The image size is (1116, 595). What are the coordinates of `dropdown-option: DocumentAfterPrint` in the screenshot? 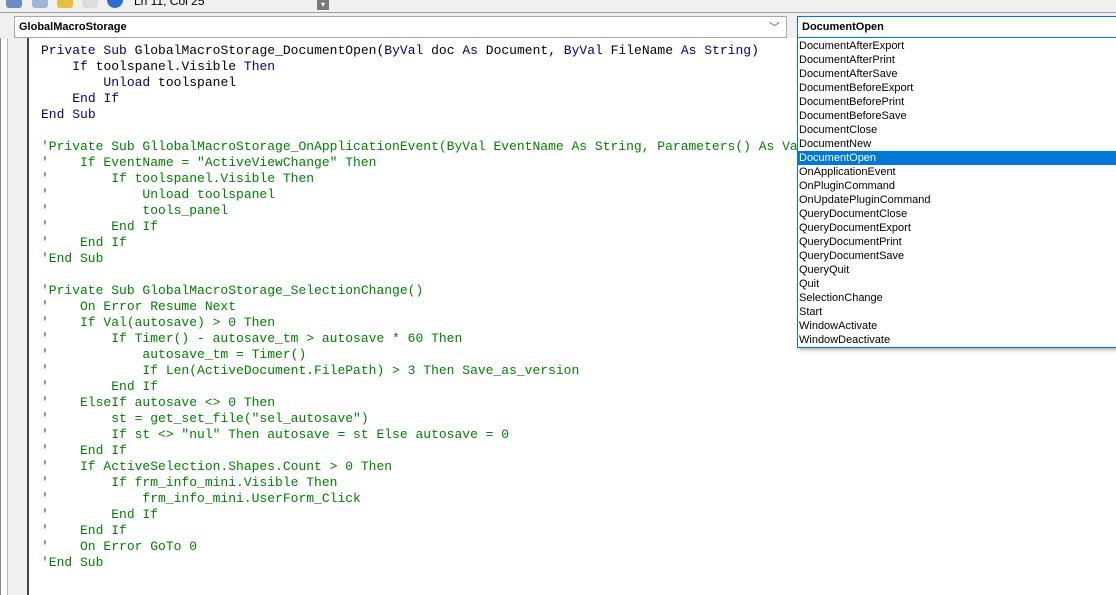 It's located at (957, 60).